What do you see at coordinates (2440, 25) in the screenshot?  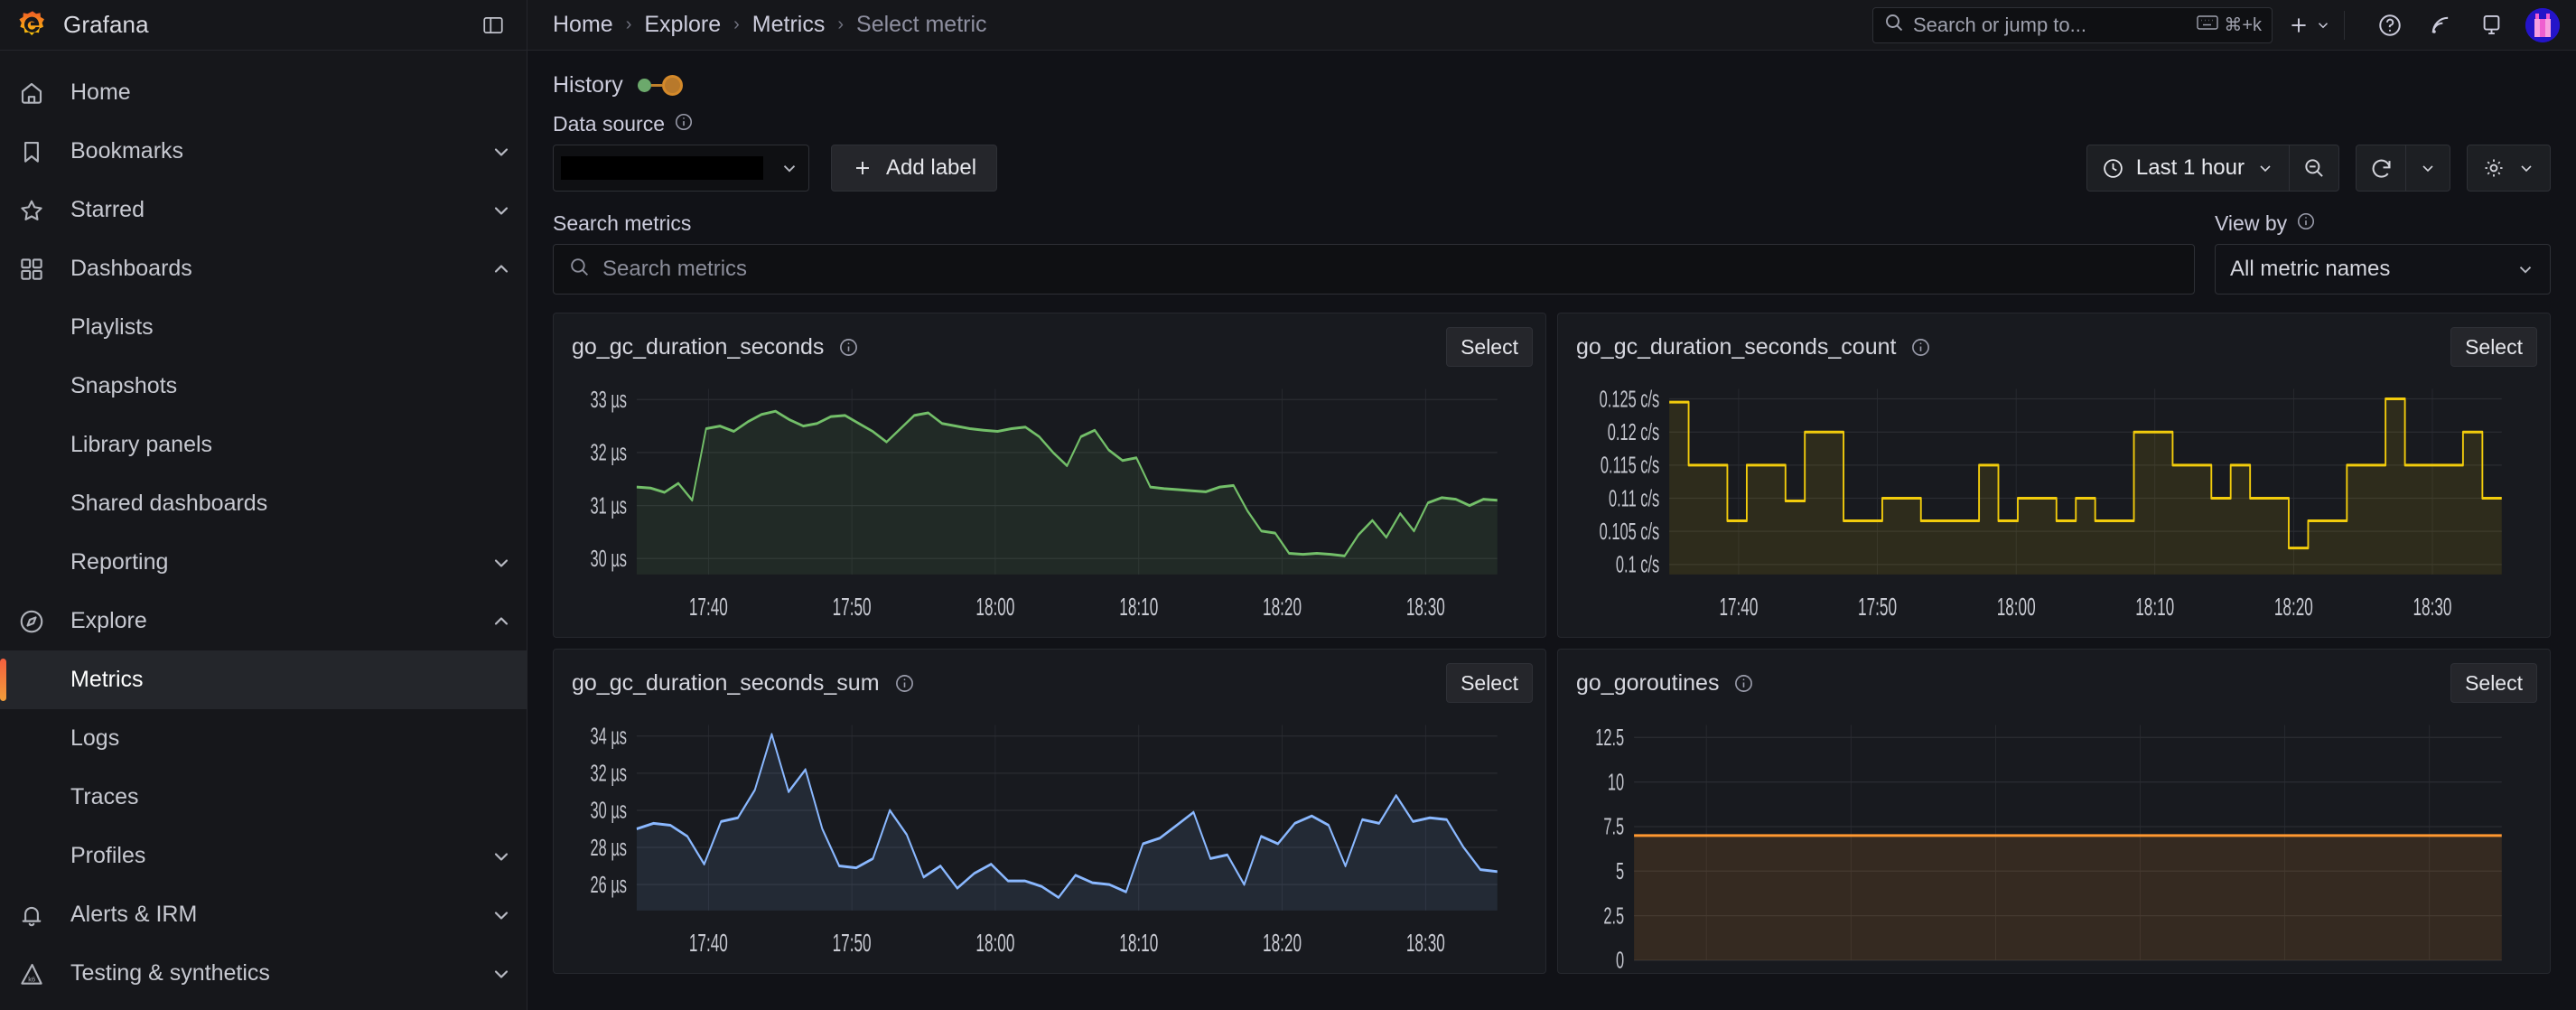 I see `news-button` at bounding box center [2440, 25].